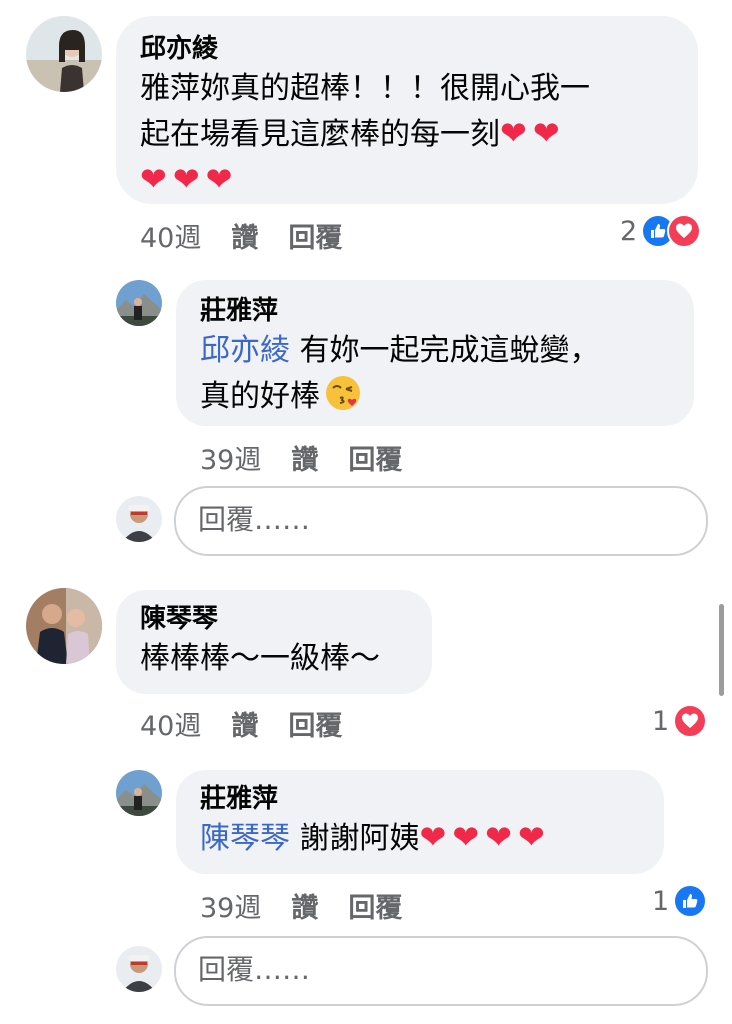 This screenshot has height=1024, width=732. I want to click on reply-bubble: 莊雅萍 邱亦綾 有妳一起完成這蛻變， 真的好棒, so click(435, 353).